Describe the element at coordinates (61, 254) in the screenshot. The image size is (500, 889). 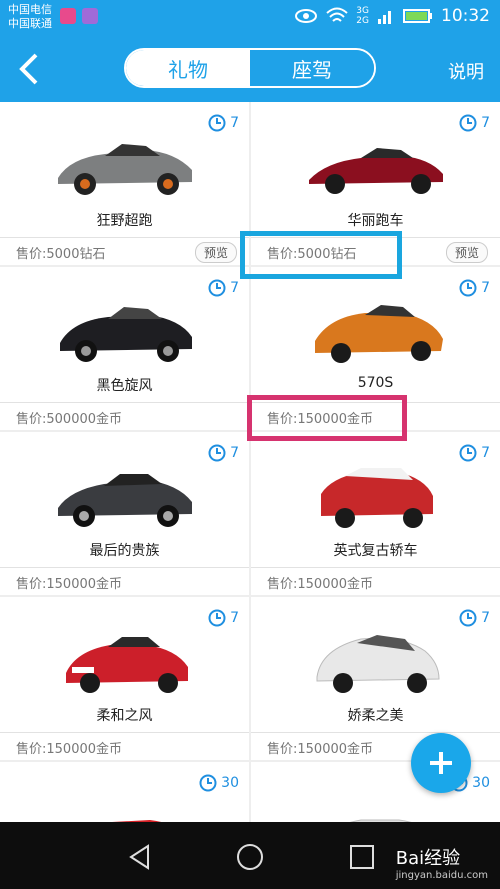
I see `price: 售价:5000钻石` at that location.